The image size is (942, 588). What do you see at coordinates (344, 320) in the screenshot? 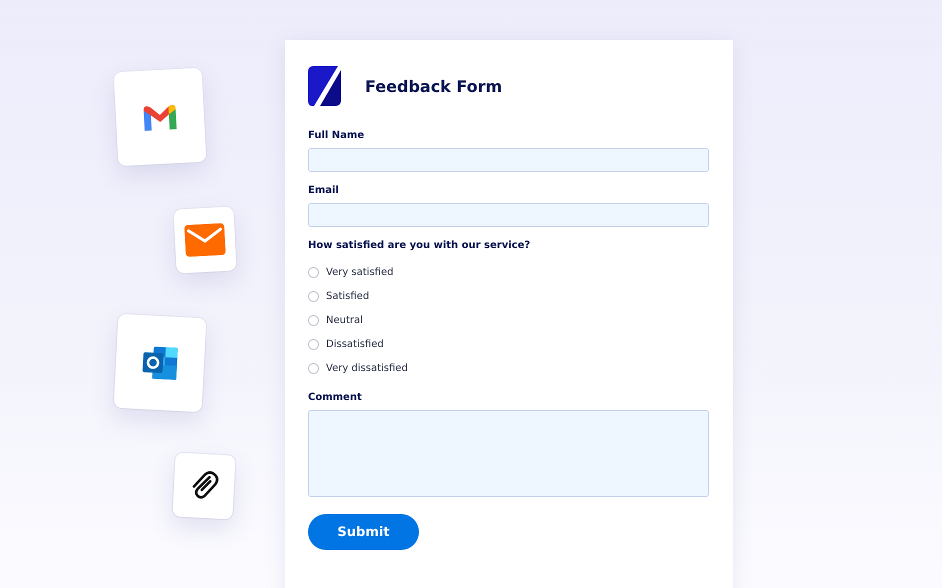
I see `option-label: Neutral` at bounding box center [344, 320].